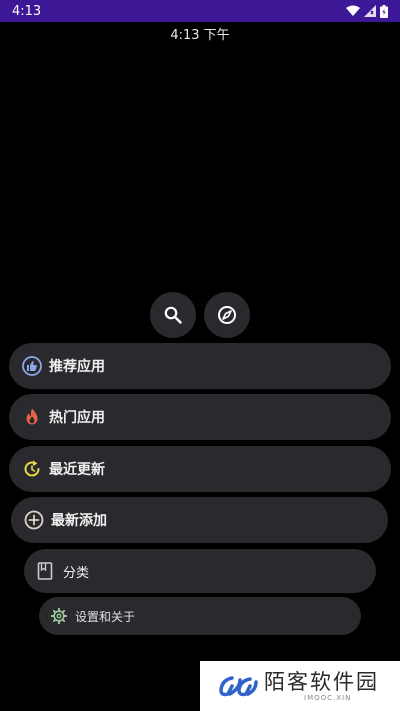  What do you see at coordinates (27, 11) in the screenshot?
I see `status-time: 4:13` at bounding box center [27, 11].